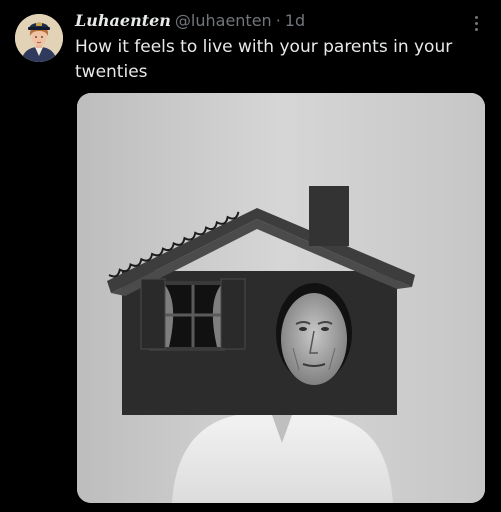 This screenshot has width=501, height=512. I want to click on timestamp: 1d, so click(295, 20).